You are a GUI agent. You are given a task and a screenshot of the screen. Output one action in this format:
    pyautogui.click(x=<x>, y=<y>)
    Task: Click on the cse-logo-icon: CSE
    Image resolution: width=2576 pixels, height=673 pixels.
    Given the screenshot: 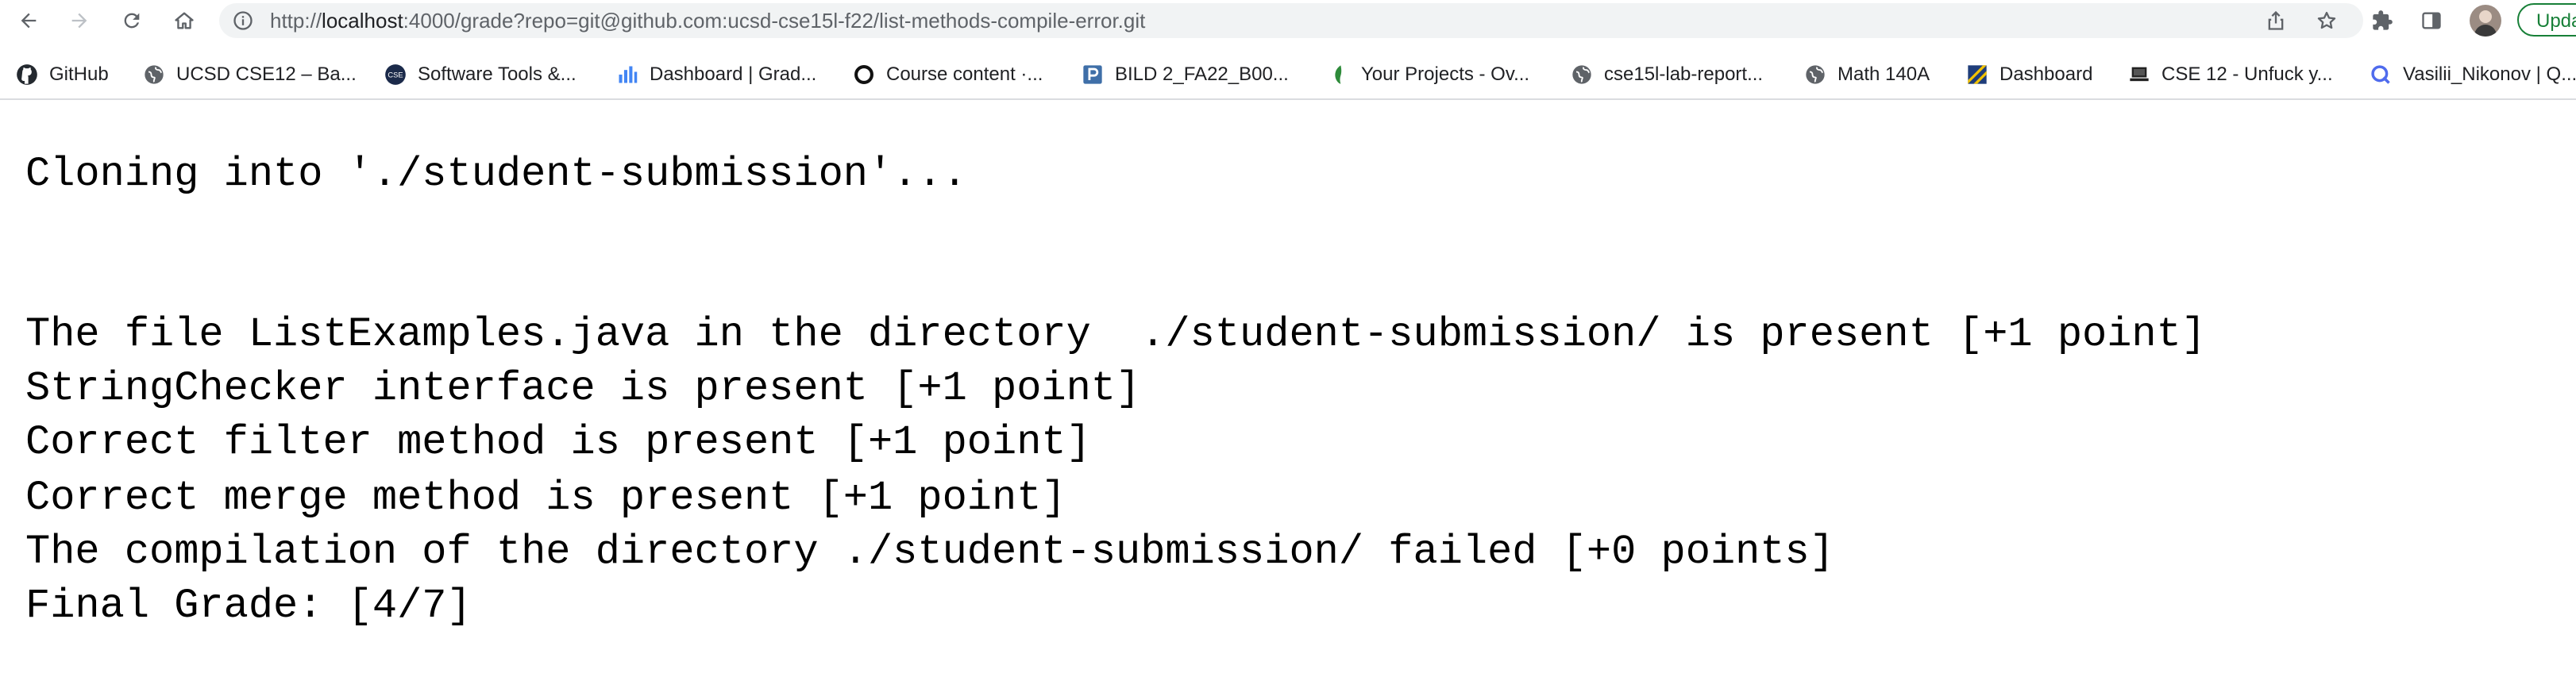 What is the action you would take?
    pyautogui.click(x=395, y=74)
    